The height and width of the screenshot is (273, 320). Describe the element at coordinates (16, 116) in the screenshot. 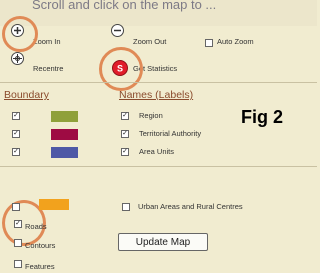

I see `region-boundary-checkbox` at that location.